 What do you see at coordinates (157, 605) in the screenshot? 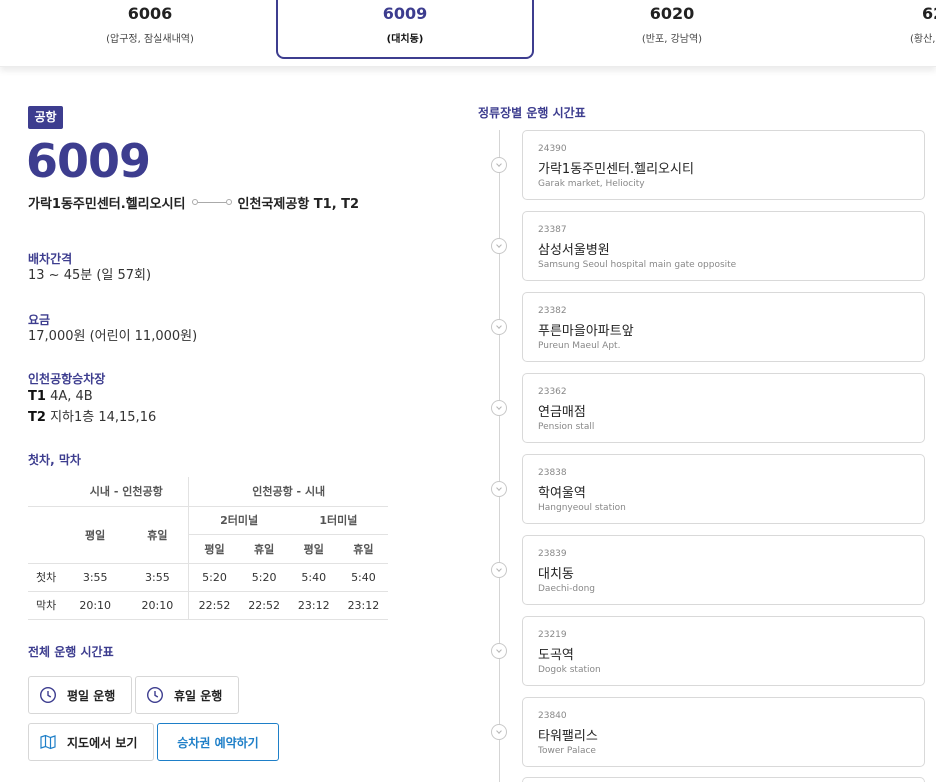
I see `cell: 20:10` at bounding box center [157, 605].